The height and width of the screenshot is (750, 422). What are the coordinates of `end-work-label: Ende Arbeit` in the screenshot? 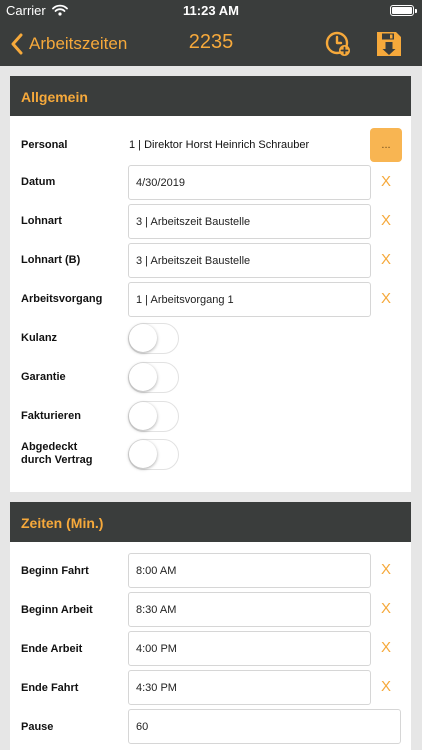 It's located at (52, 649).